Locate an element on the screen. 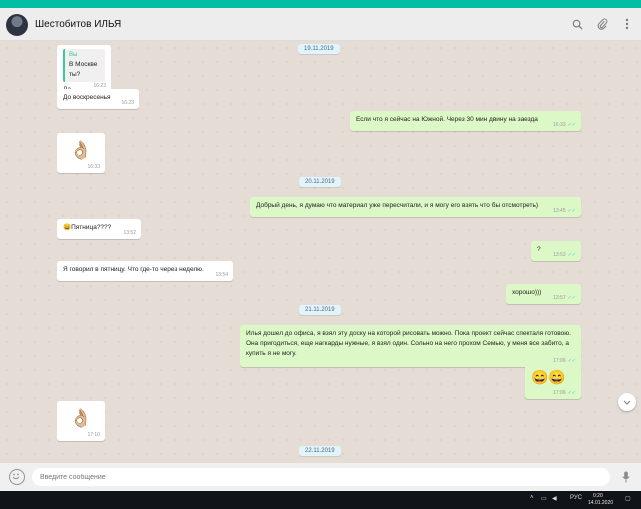  message-bubble-emoji: 😄😄 17:06 ✓✓ is located at coordinates (553, 381).